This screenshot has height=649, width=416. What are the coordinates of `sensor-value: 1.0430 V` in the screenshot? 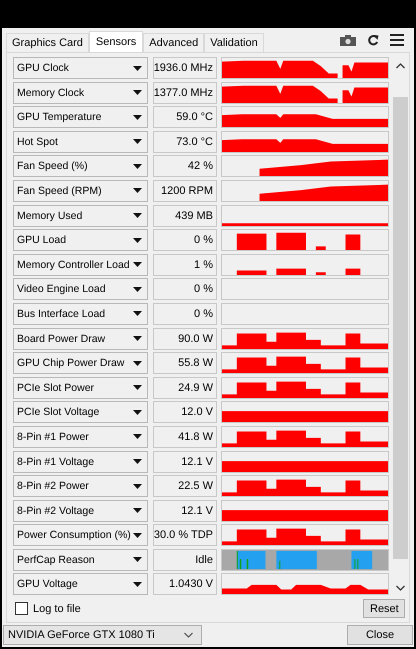 It's located at (185, 584).